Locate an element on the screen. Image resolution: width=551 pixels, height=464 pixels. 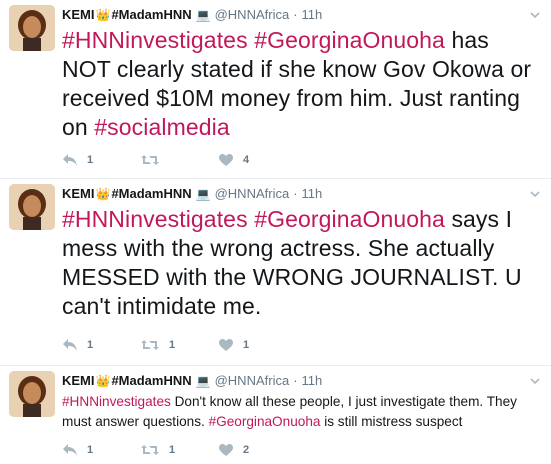
like-count: 4 is located at coordinates (246, 160).